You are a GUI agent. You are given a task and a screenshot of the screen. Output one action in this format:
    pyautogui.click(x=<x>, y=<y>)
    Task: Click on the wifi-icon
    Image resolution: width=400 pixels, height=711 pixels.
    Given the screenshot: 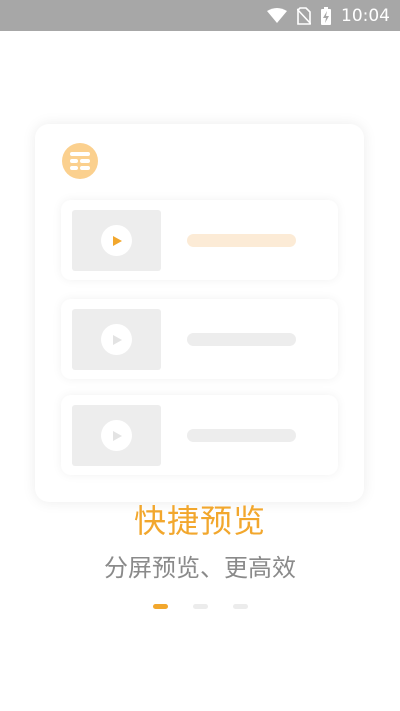 What is the action you would take?
    pyautogui.click(x=277, y=15)
    